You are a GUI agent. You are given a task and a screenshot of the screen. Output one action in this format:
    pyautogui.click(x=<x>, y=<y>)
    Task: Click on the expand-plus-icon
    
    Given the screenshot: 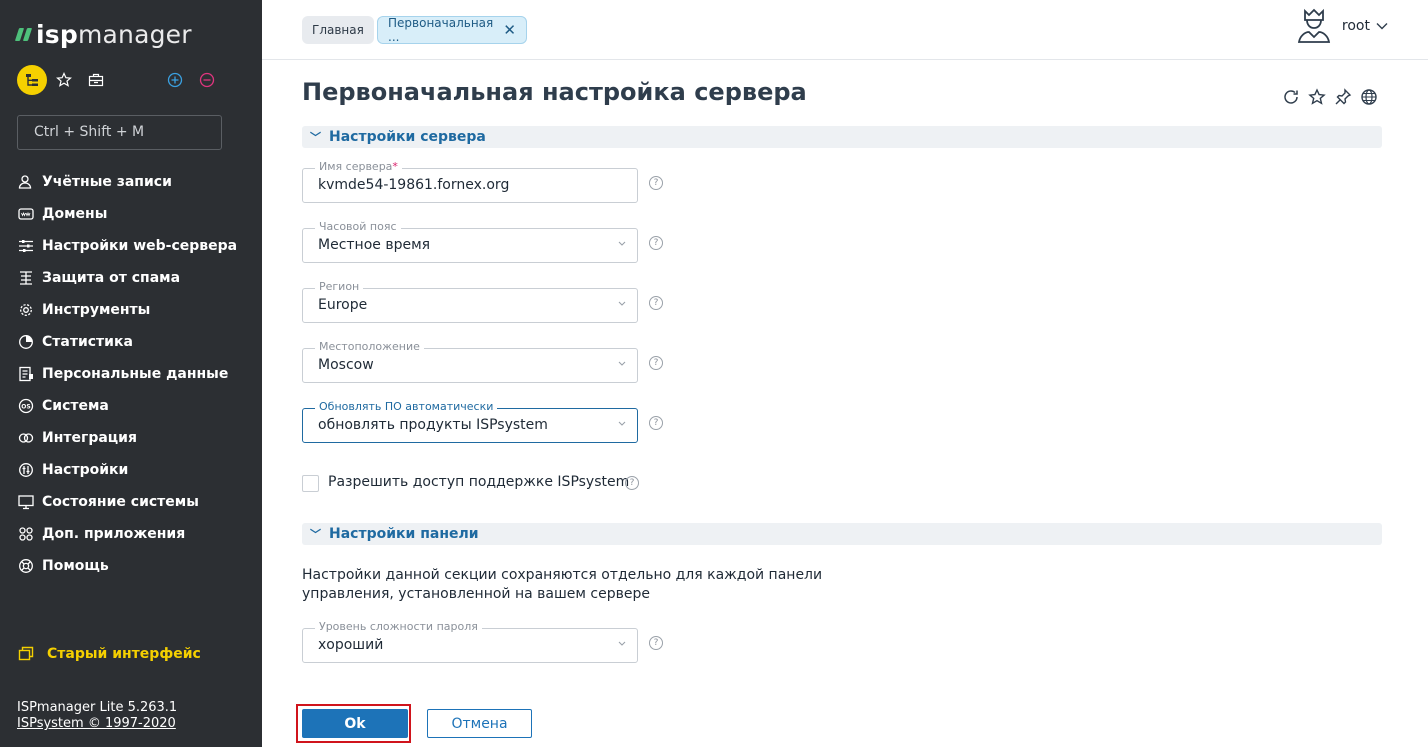 What is the action you would take?
    pyautogui.click(x=175, y=80)
    